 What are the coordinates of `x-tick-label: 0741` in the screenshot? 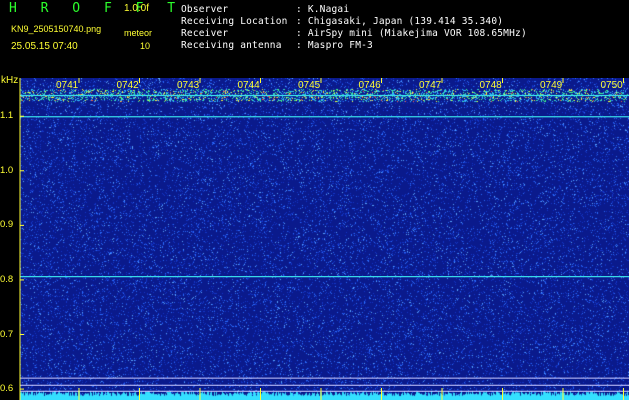 It's located at (67, 85).